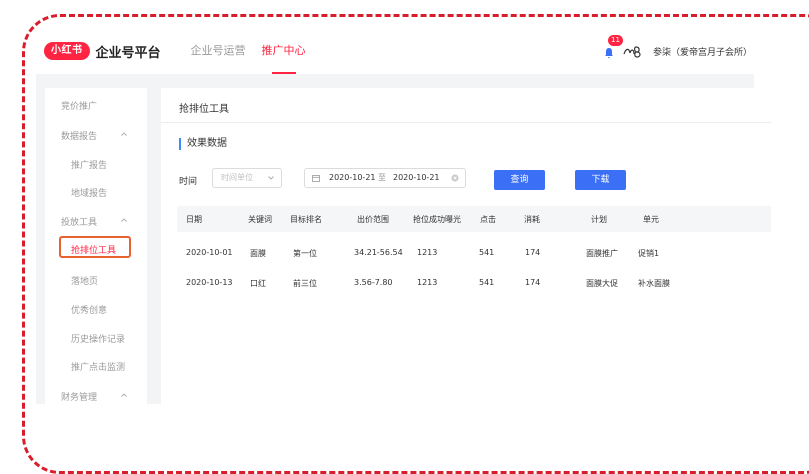 This screenshot has height=474, width=809. Describe the element at coordinates (84, 280) in the screenshot. I see `sidebar-item-landing-page: 落地页` at that location.